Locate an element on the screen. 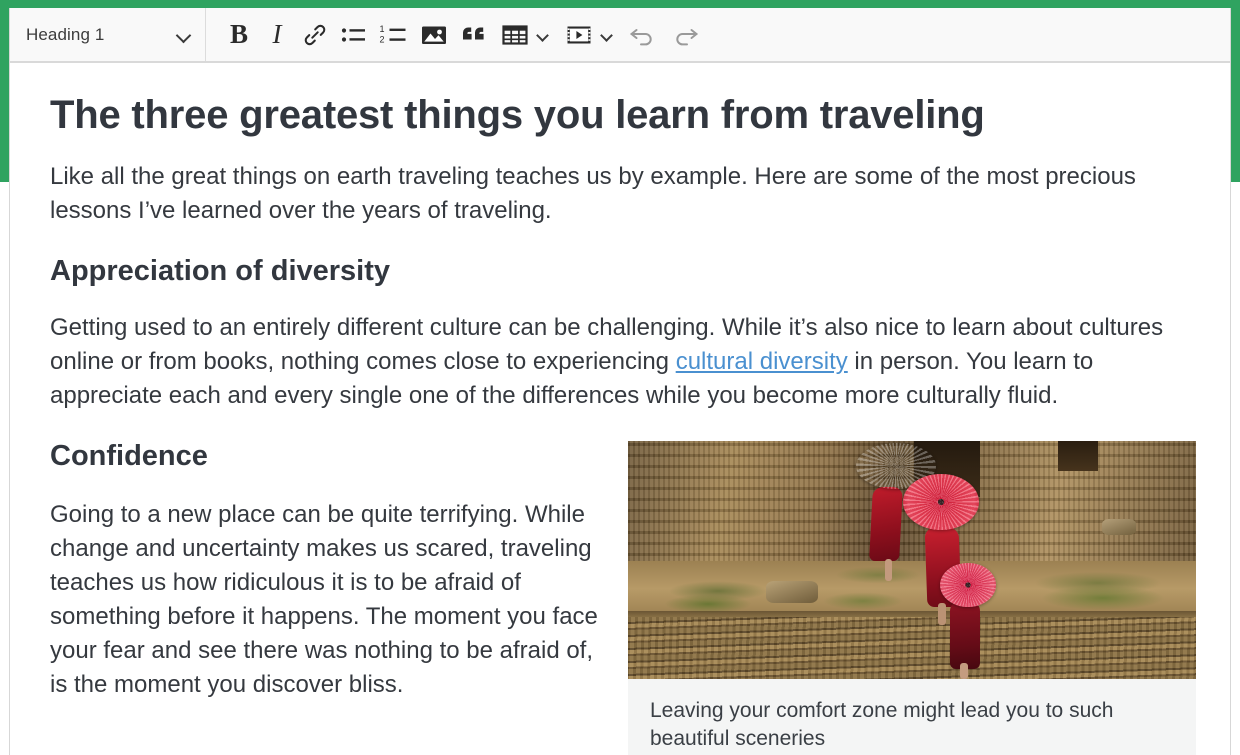  window-frame-left-edge is located at coordinates (4, 91).